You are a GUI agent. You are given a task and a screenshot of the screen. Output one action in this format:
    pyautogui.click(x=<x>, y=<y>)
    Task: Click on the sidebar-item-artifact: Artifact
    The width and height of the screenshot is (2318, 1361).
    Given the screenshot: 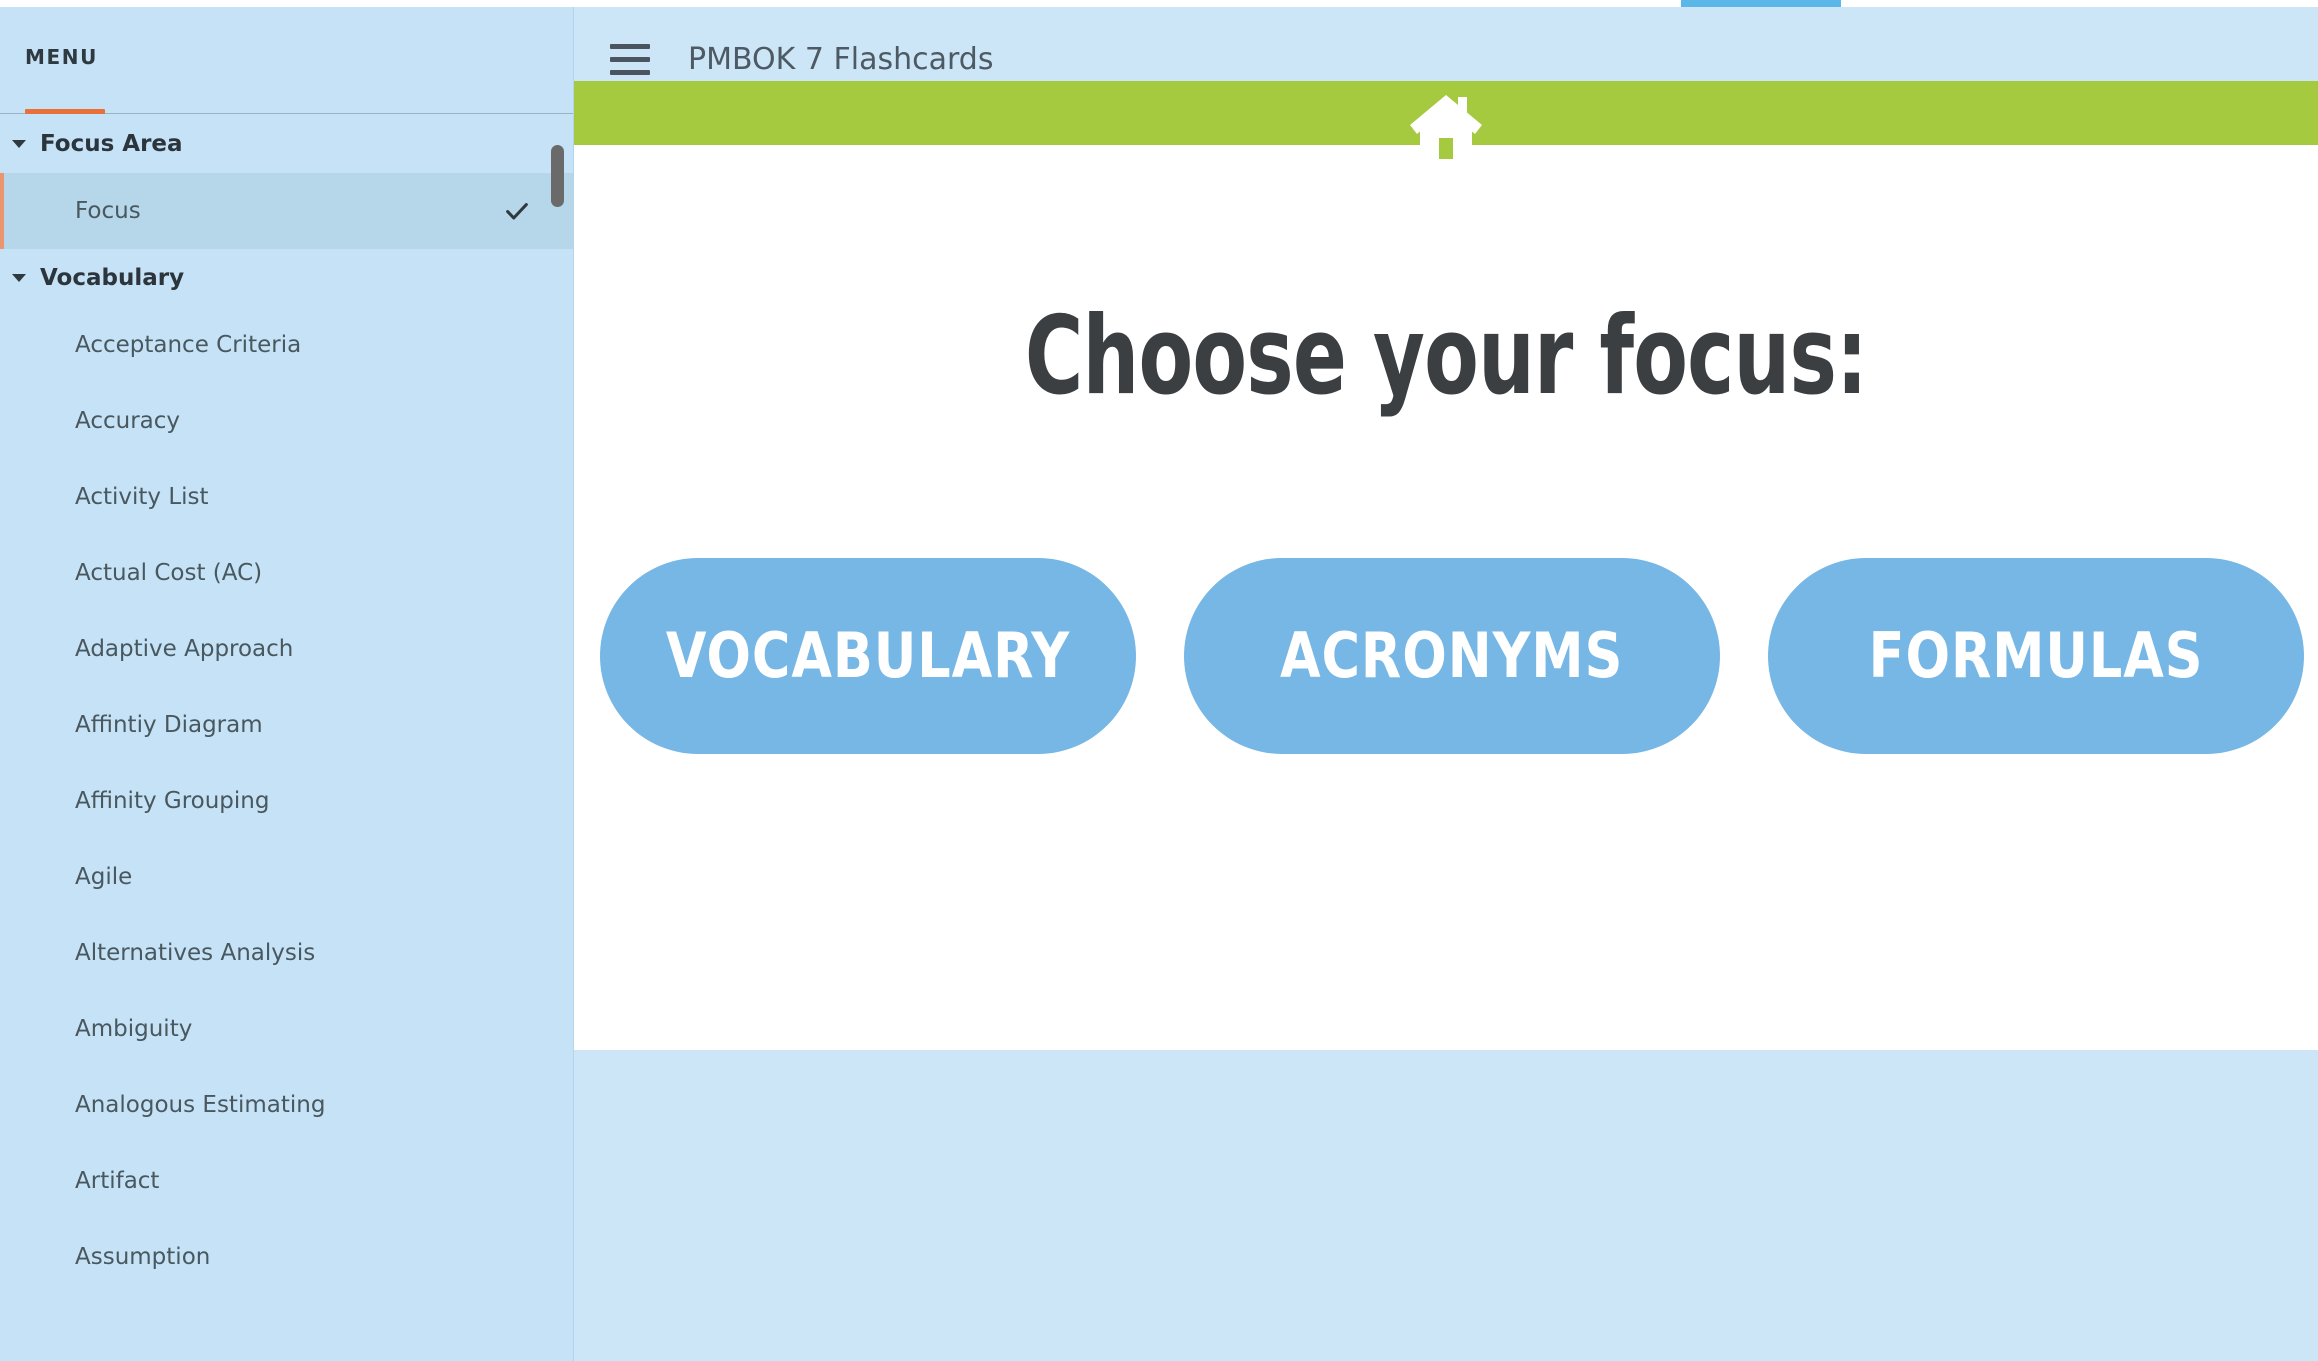 What is the action you would take?
    pyautogui.click(x=286, y=1181)
    